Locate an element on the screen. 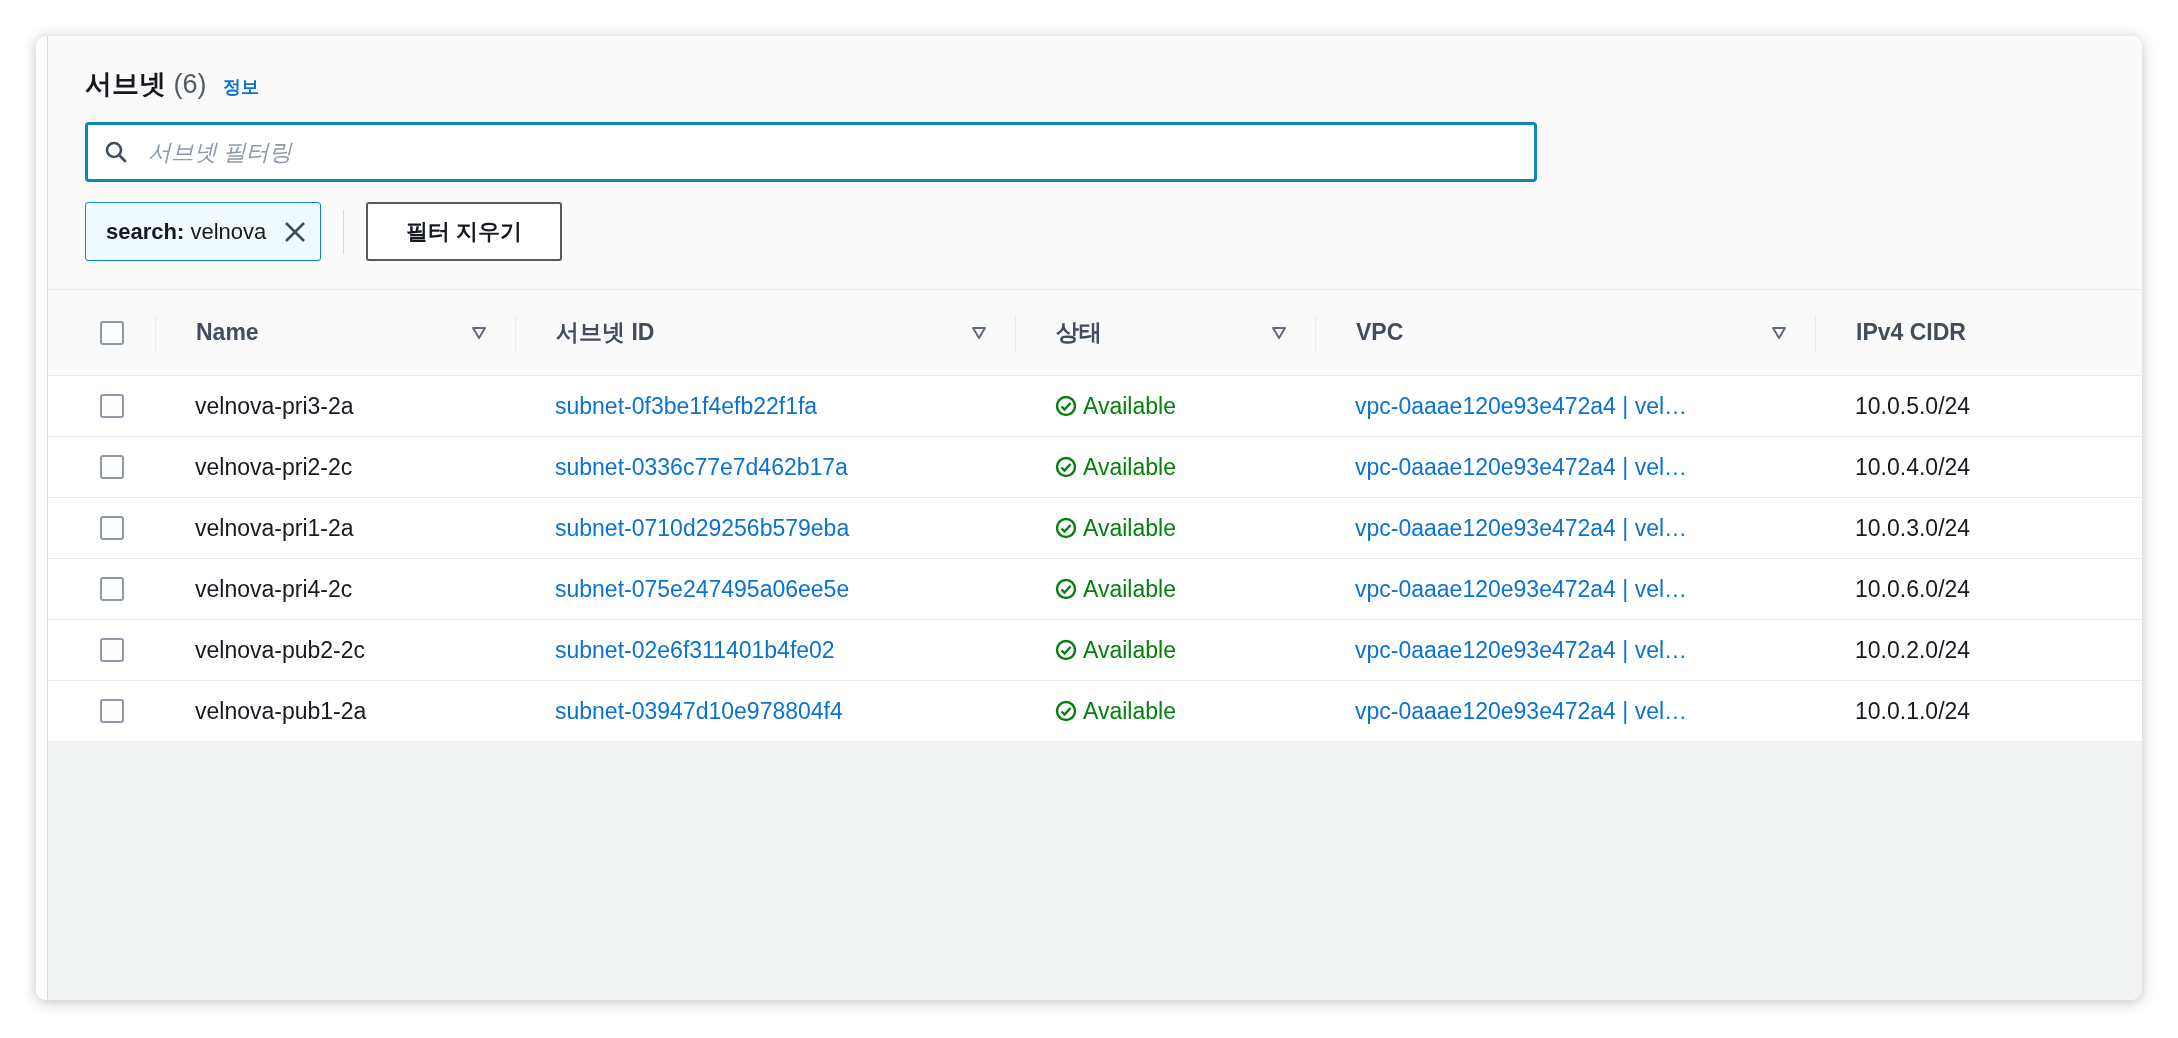 The width and height of the screenshot is (2178, 1038). clear-filters-button: 필터 지우기 is located at coordinates (464, 231).